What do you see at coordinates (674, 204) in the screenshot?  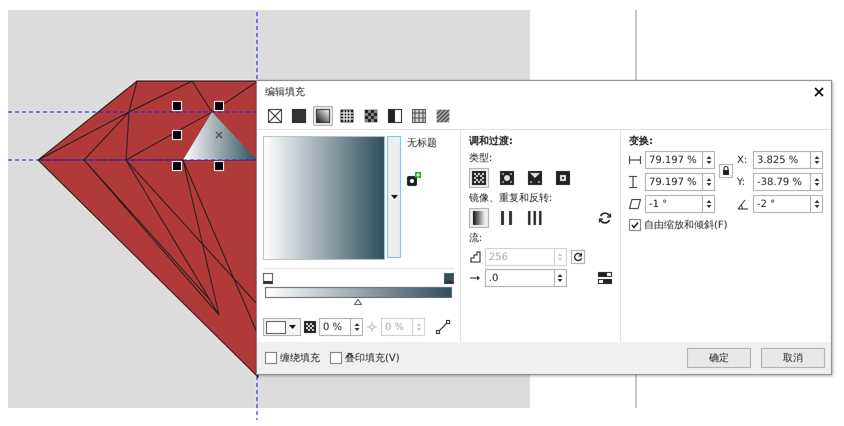 I see `skew-field: -1 °` at bounding box center [674, 204].